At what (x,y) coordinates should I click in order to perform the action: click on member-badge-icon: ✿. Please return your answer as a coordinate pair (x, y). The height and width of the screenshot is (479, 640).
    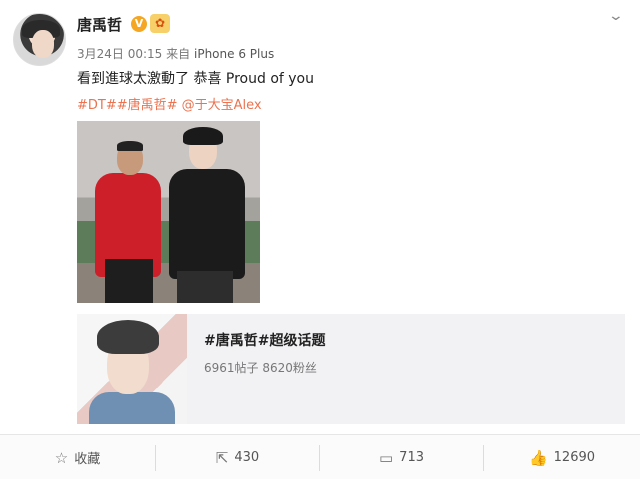
    Looking at the image, I should click on (160, 23).